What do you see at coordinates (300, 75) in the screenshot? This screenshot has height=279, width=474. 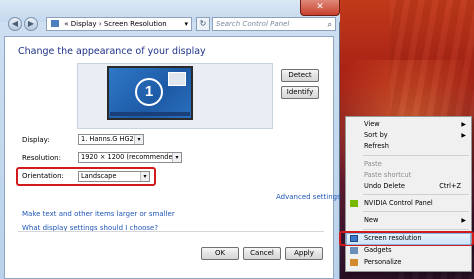 I see `detect-button: Detect` at bounding box center [300, 75].